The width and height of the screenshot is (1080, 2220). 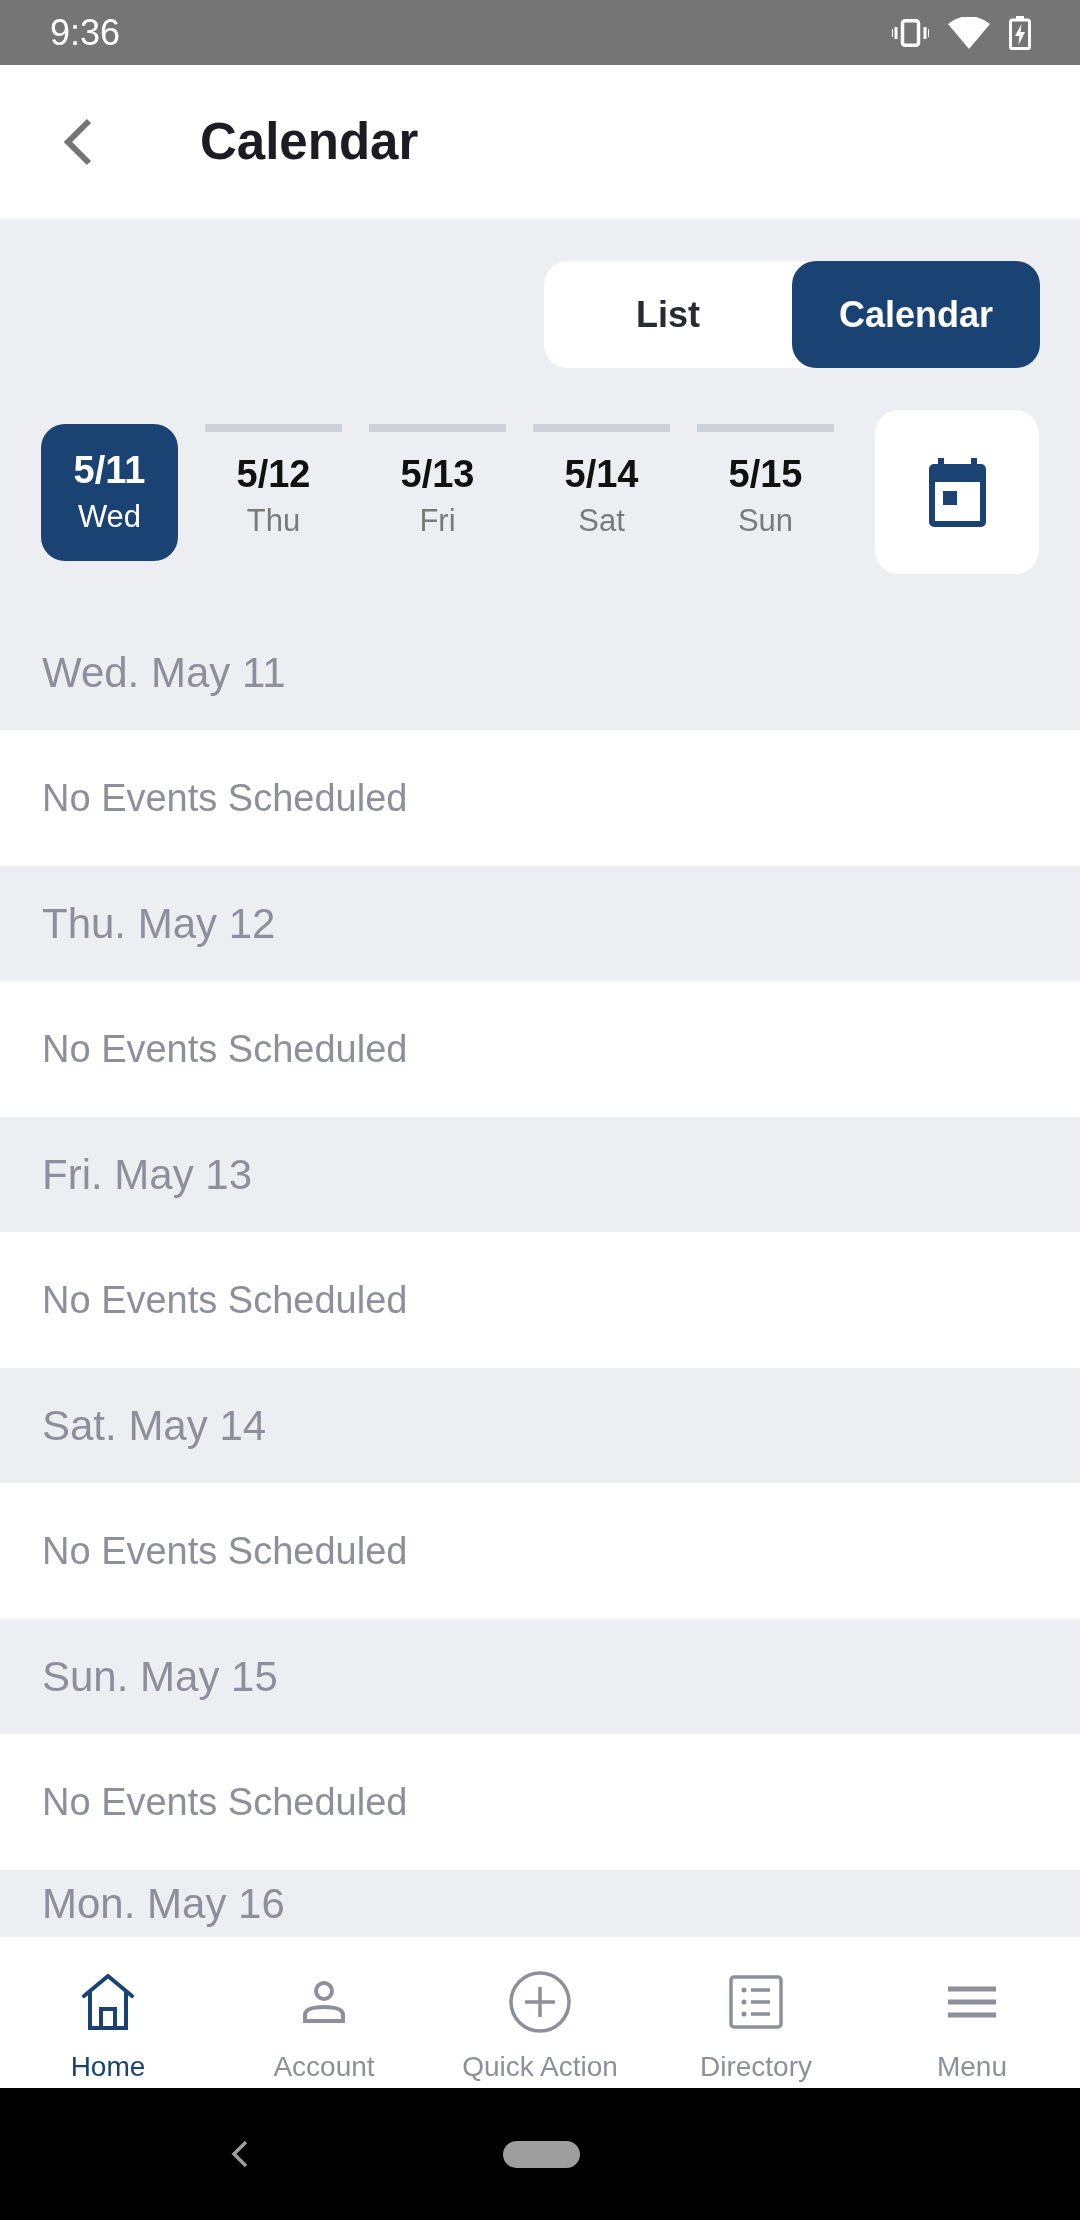 What do you see at coordinates (765, 492) in the screenshot?
I see `day-tab: 5/15 Sun` at bounding box center [765, 492].